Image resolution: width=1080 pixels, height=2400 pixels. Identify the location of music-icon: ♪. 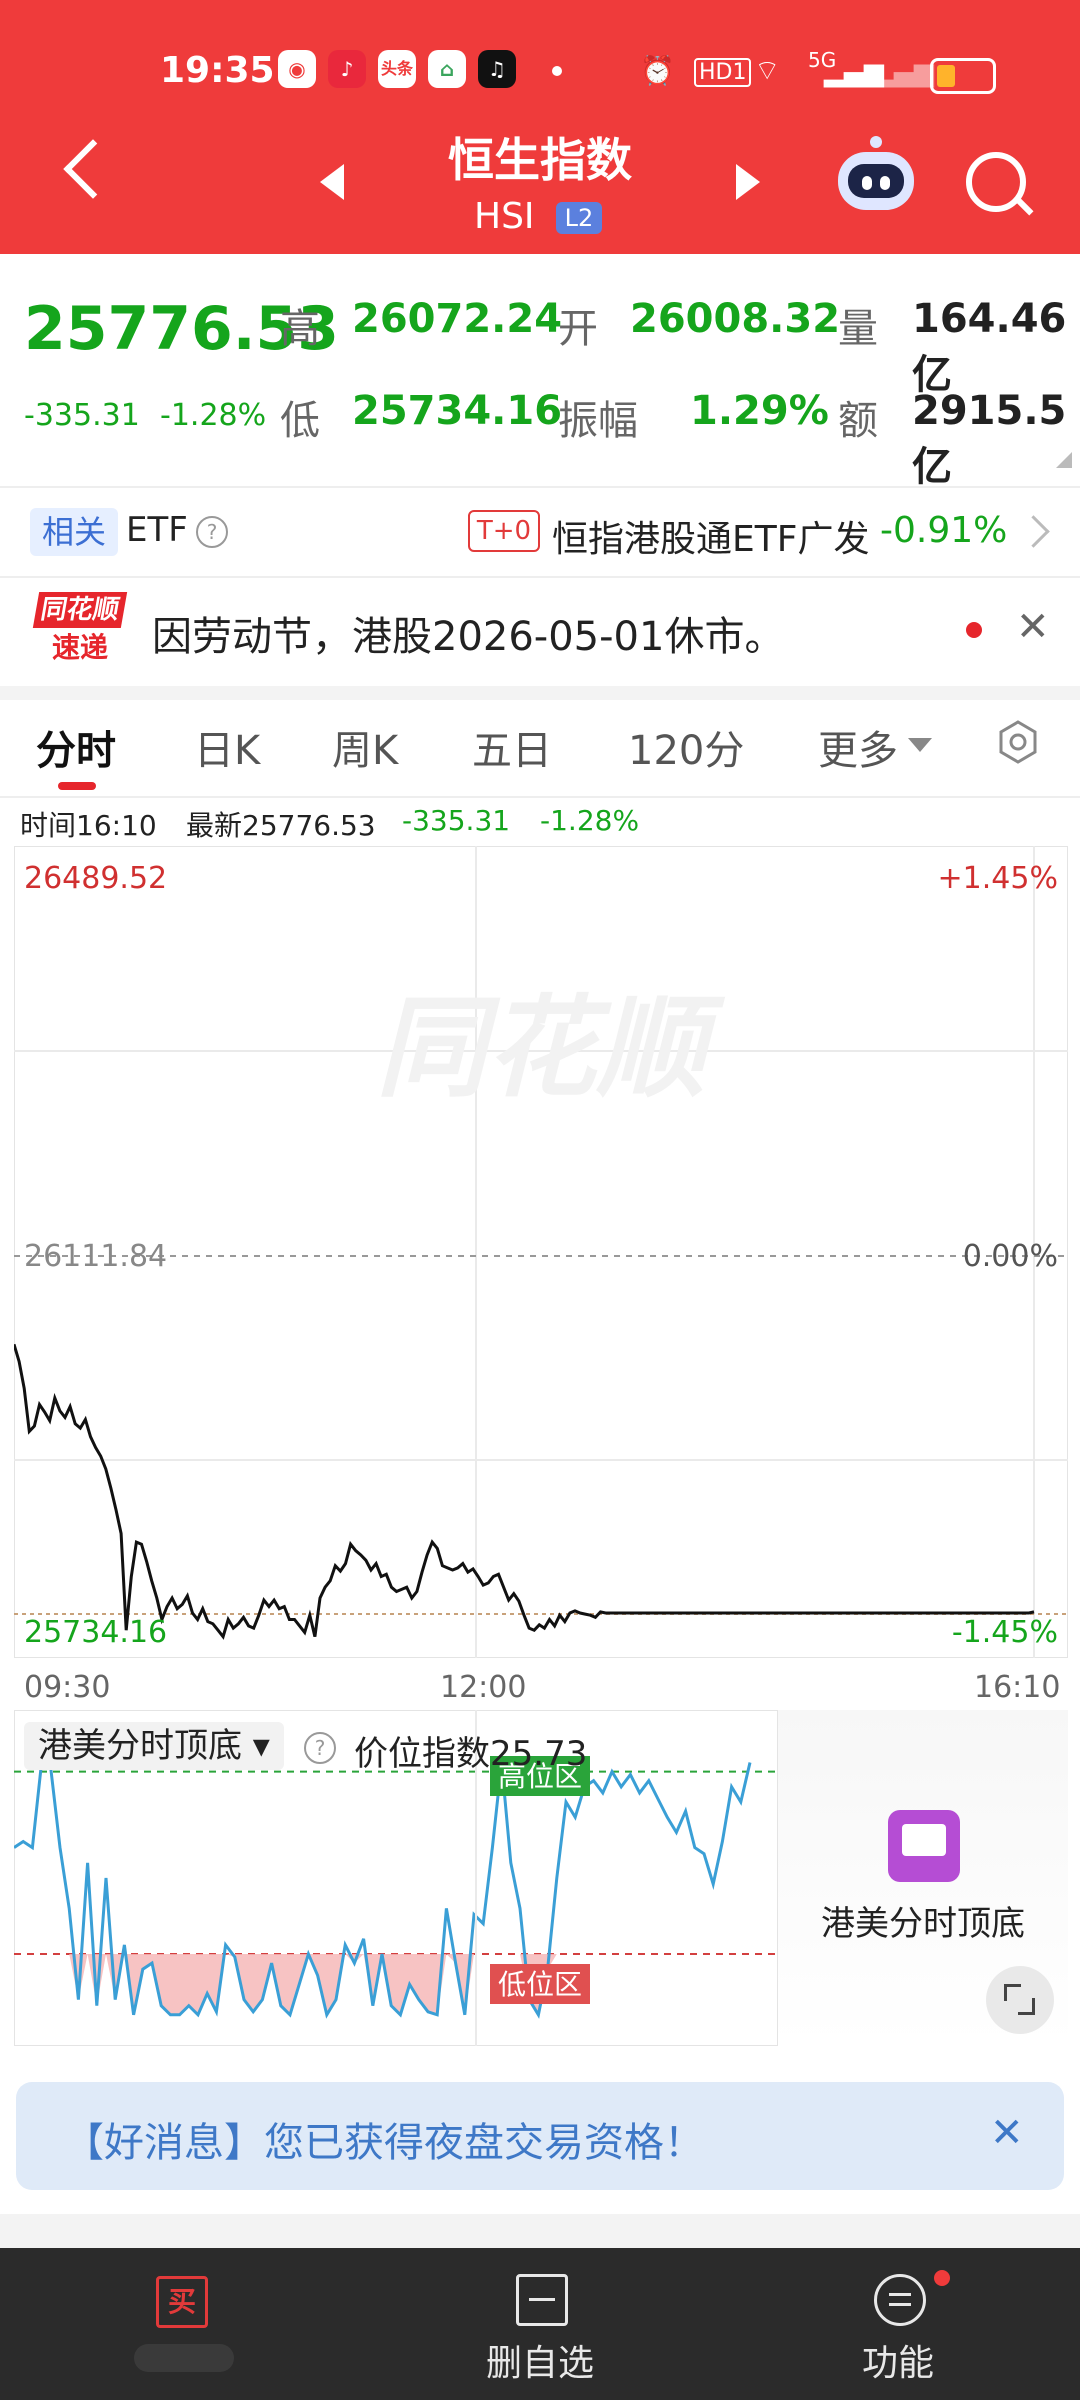
(347, 69).